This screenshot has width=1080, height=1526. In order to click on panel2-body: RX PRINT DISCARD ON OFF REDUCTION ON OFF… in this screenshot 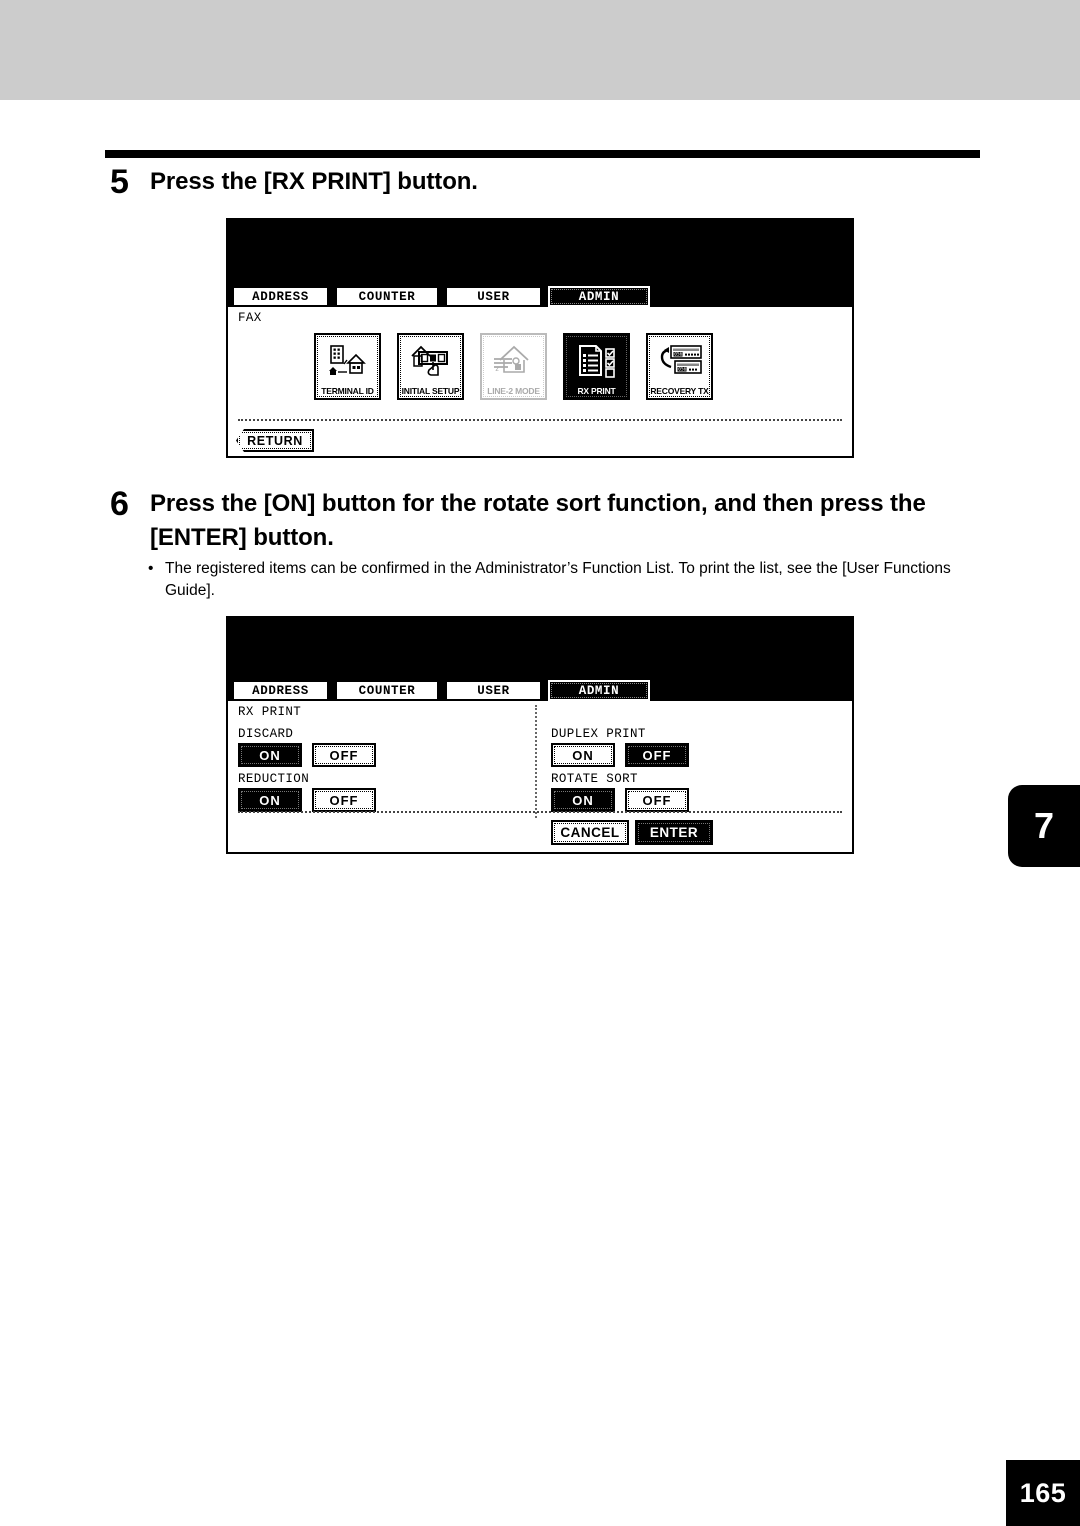, I will do `click(540, 776)`.